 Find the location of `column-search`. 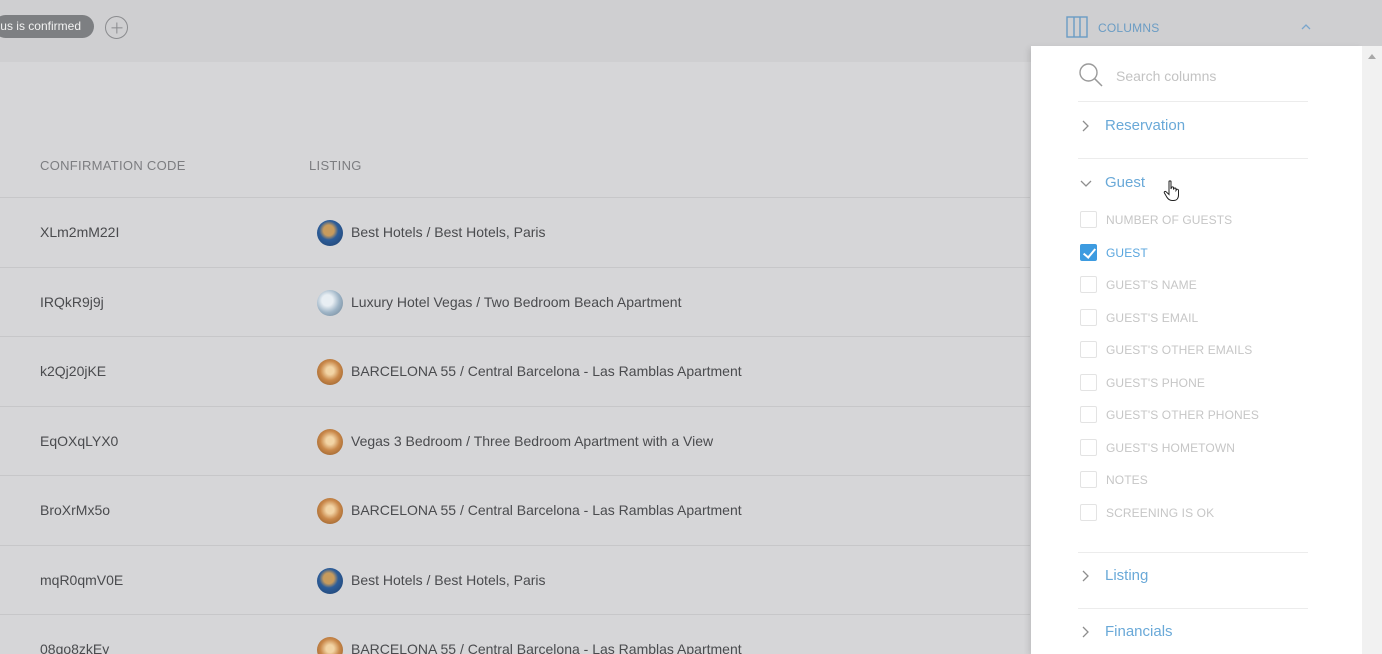

column-search is located at coordinates (1193, 80).